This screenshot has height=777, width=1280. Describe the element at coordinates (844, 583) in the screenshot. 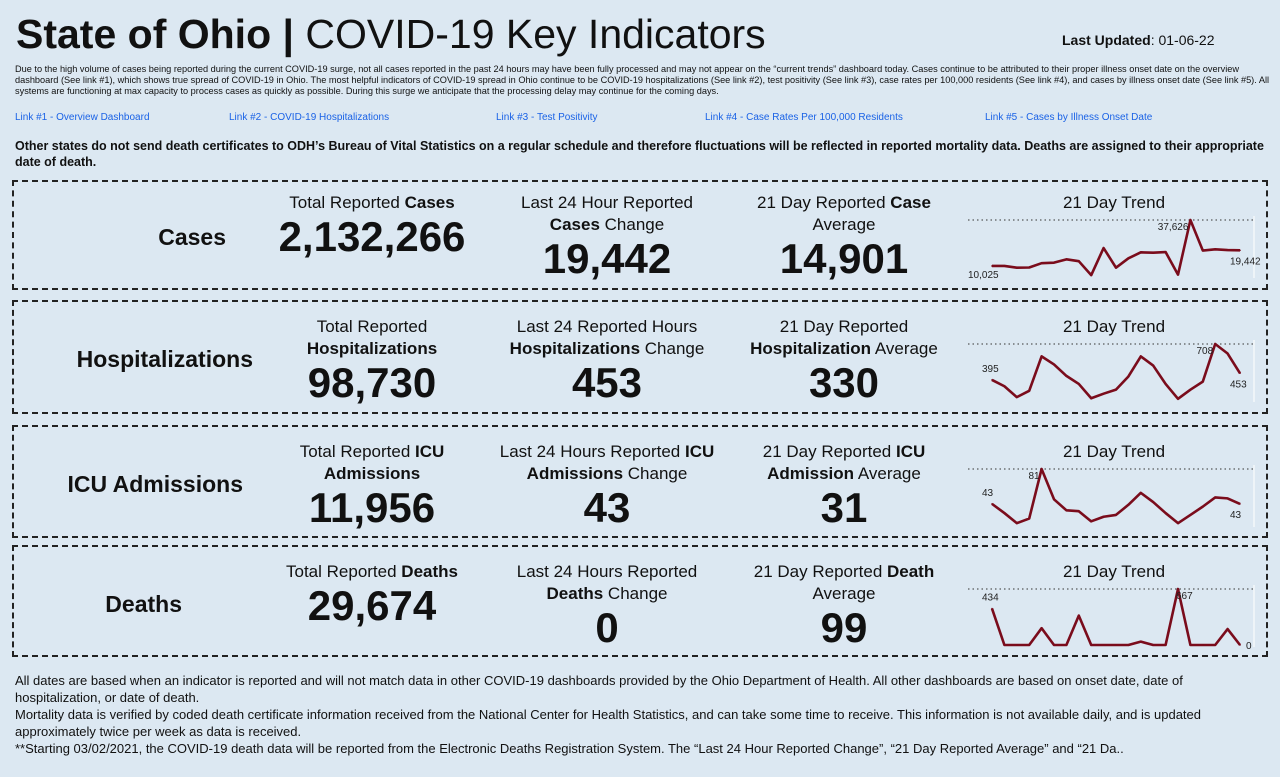

I see `metric-caption: 21 Day Reported Death Average` at that location.